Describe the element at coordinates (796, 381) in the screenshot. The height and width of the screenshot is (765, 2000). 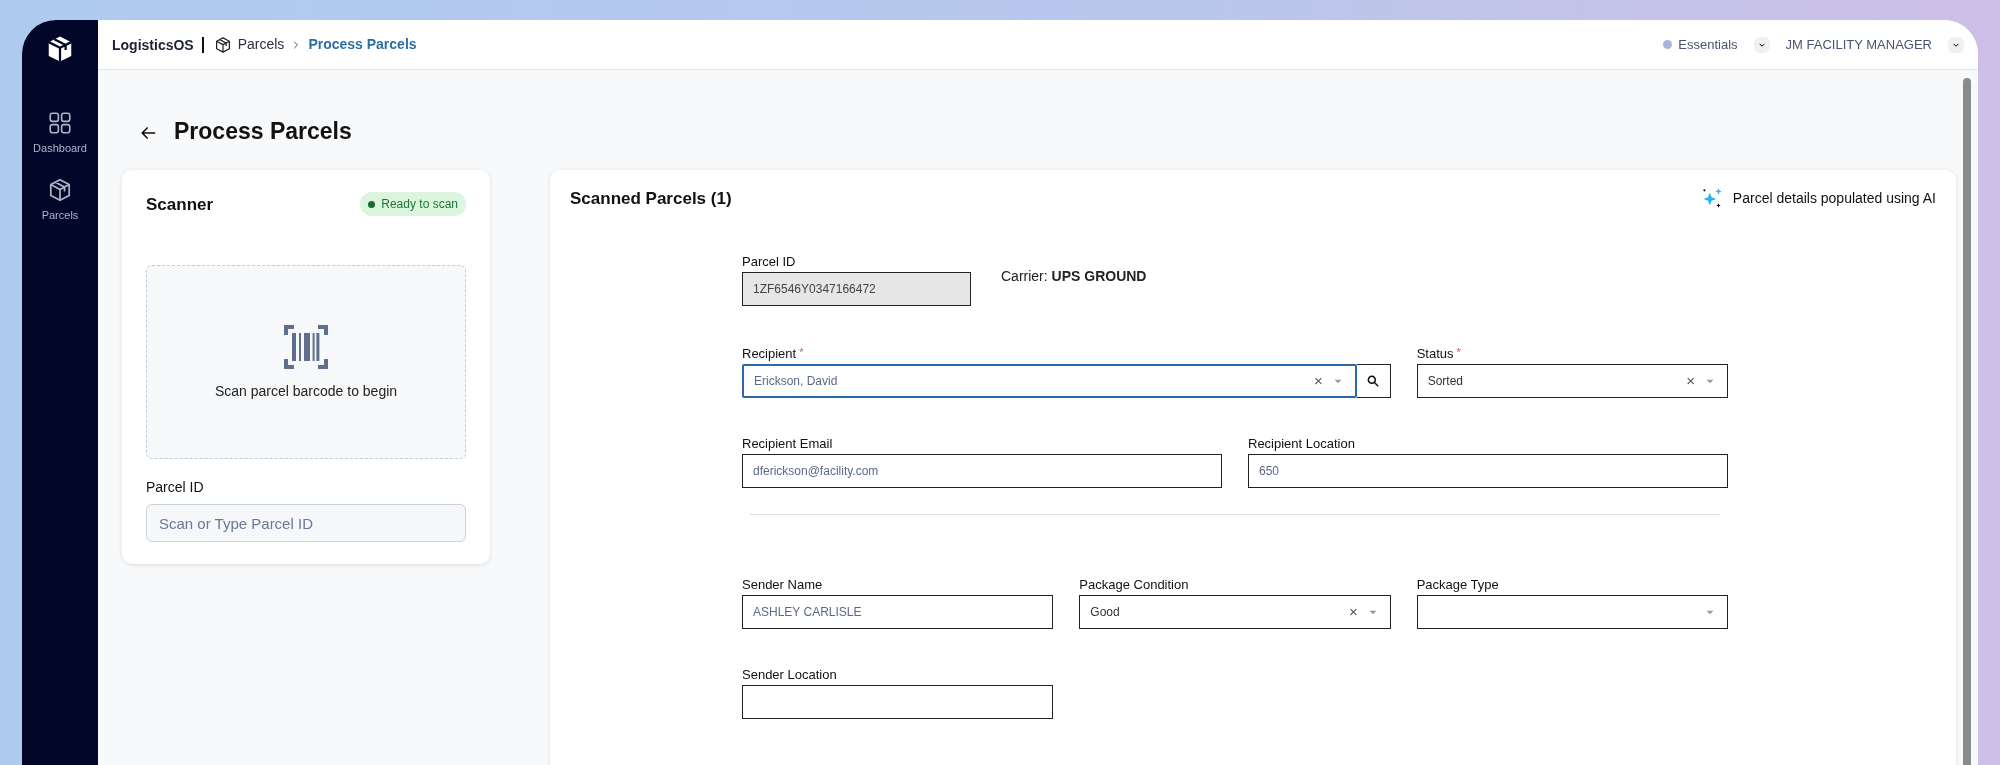
I see `field-value: Erickson, David` at that location.